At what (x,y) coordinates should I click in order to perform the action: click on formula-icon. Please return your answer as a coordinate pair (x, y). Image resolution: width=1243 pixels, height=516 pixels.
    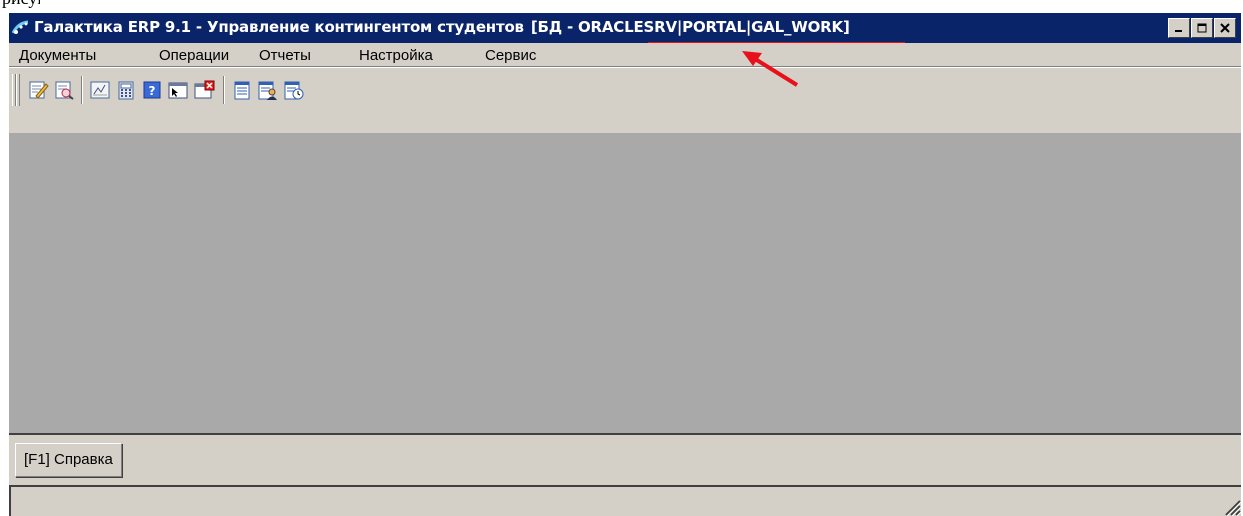
    Looking at the image, I should click on (100, 90).